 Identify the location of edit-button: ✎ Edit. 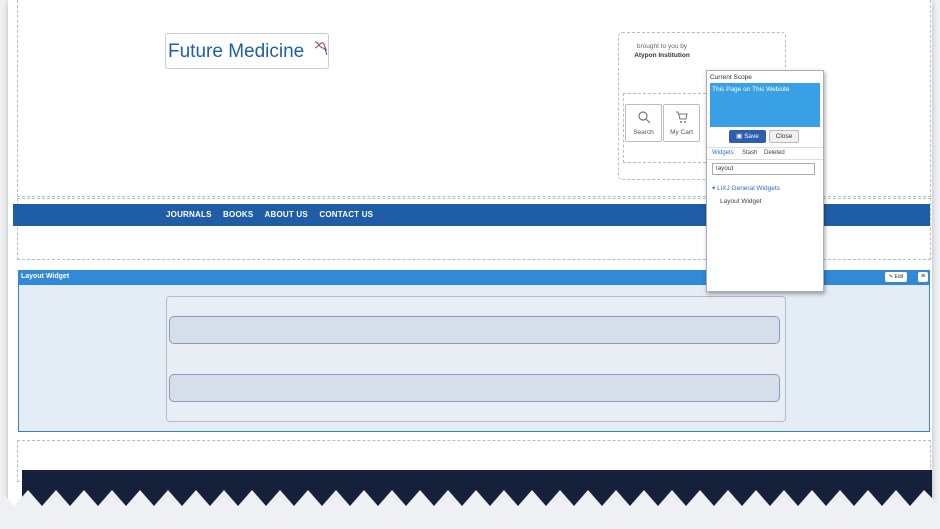
(896, 277).